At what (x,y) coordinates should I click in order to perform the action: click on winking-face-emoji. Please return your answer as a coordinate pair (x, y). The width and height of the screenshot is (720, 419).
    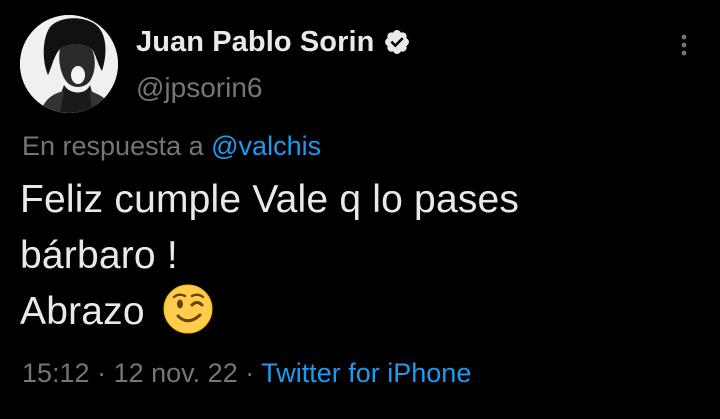
    Looking at the image, I should click on (188, 309).